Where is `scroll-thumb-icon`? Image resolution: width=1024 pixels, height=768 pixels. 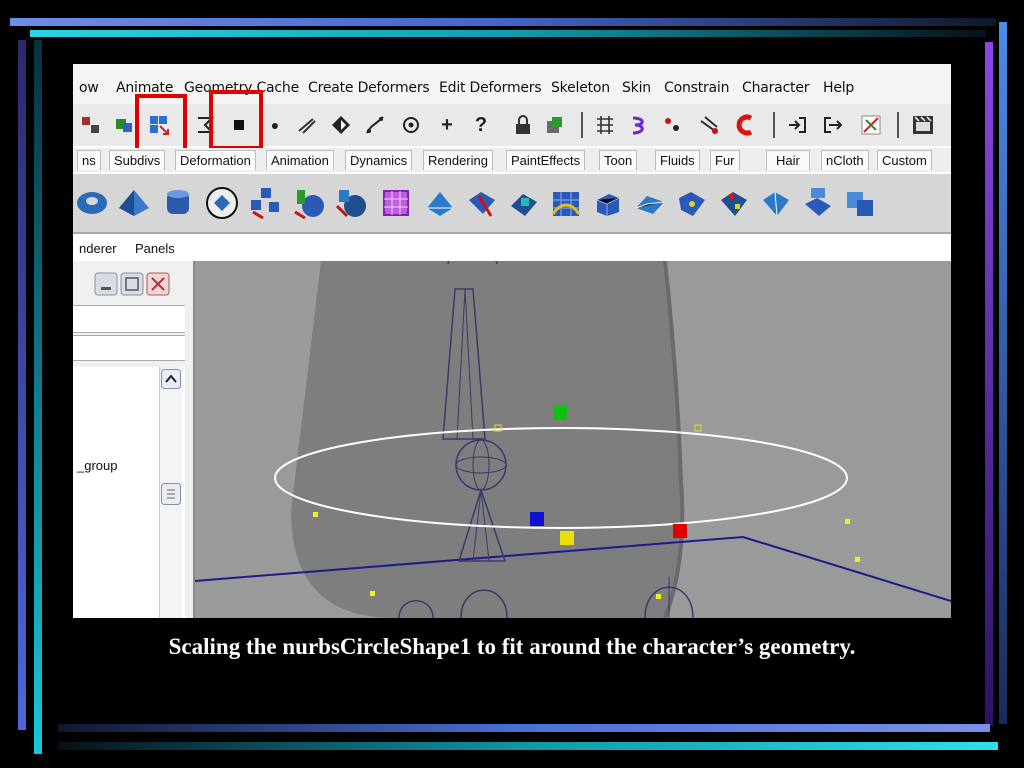
scroll-thumb-icon is located at coordinates (171, 494).